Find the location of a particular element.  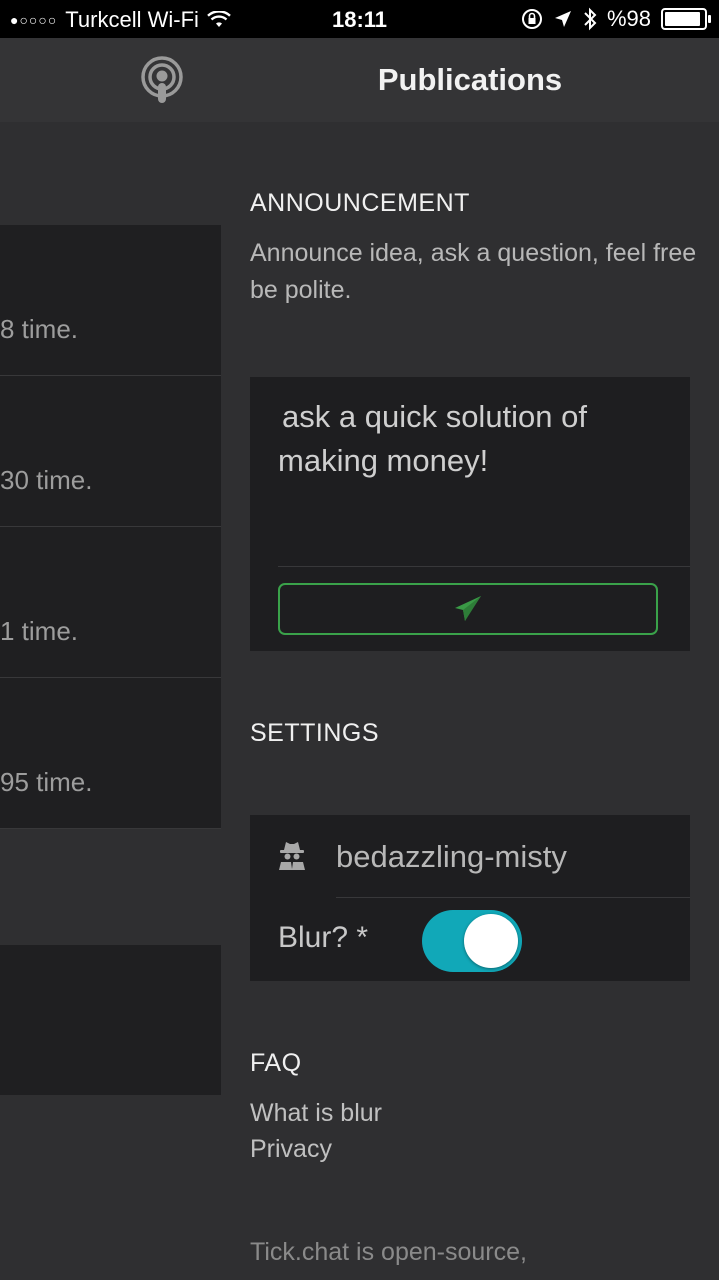

paper-plane-icon is located at coordinates (468, 608).